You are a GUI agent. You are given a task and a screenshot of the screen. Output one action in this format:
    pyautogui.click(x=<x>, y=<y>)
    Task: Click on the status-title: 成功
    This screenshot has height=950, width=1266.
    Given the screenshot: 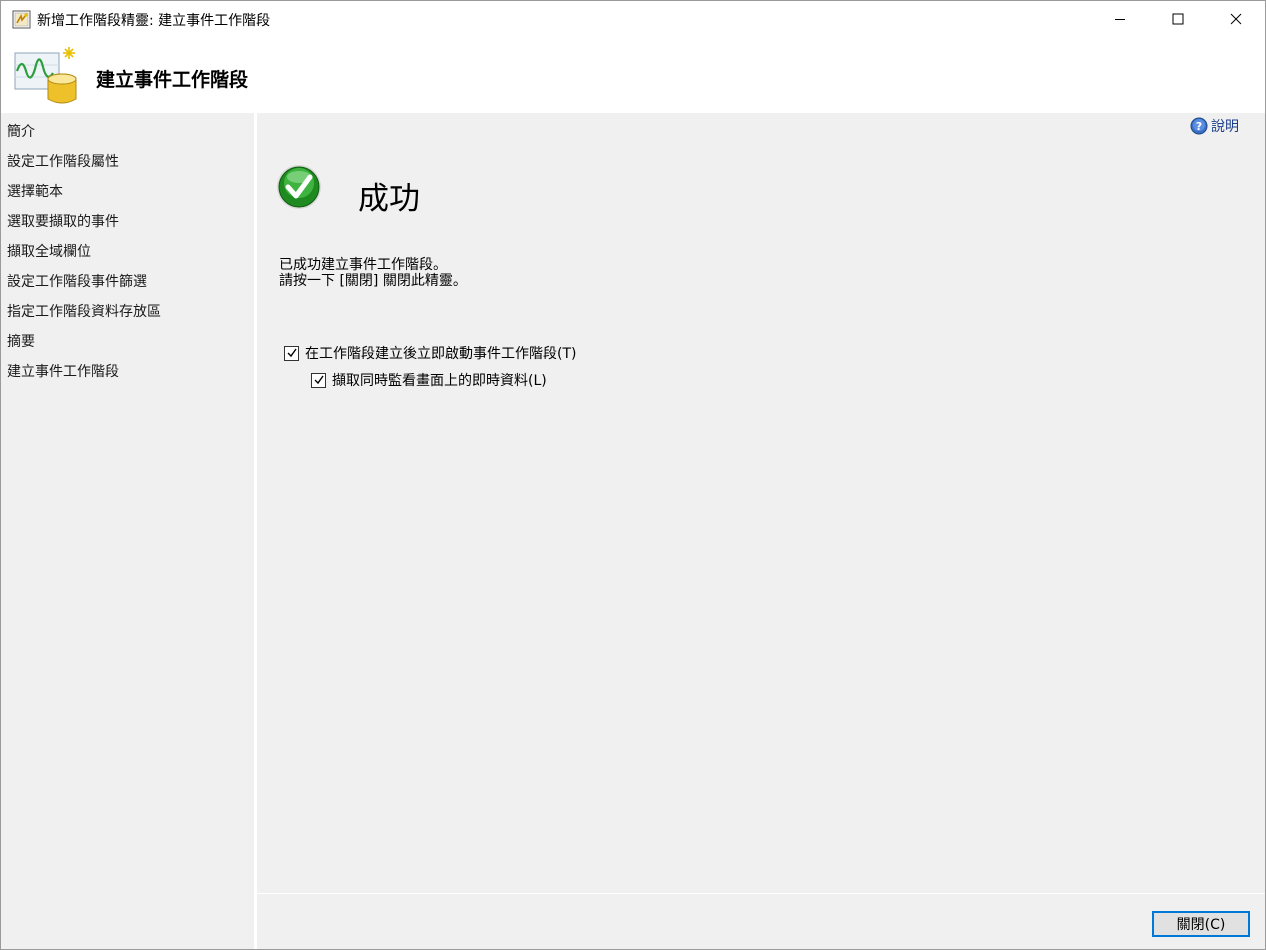 What is the action you would take?
    pyautogui.click(x=389, y=199)
    